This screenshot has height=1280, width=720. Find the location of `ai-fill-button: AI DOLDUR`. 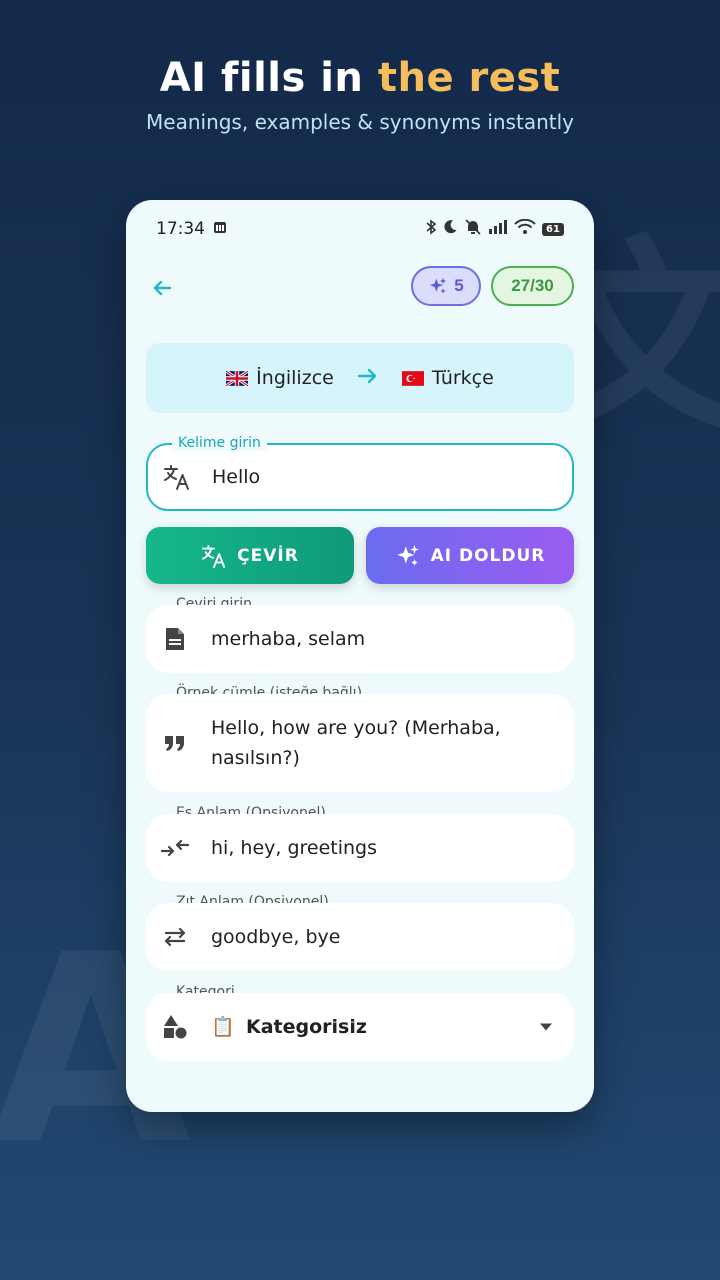

ai-fill-button: AI DOLDUR is located at coordinates (470, 555).